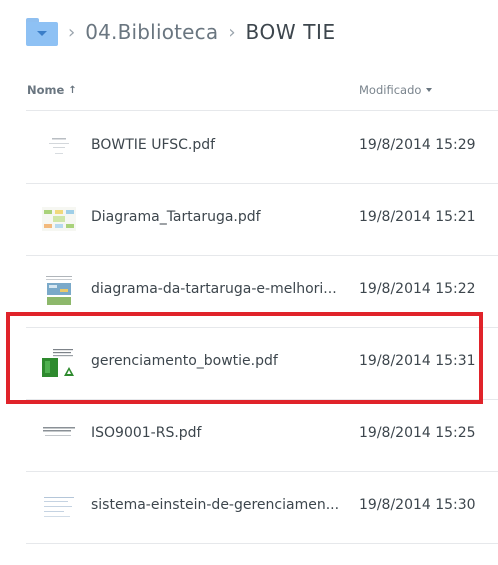  What do you see at coordinates (417, 217) in the screenshot?
I see `file-modified: 19/8/2014 15:21` at bounding box center [417, 217].